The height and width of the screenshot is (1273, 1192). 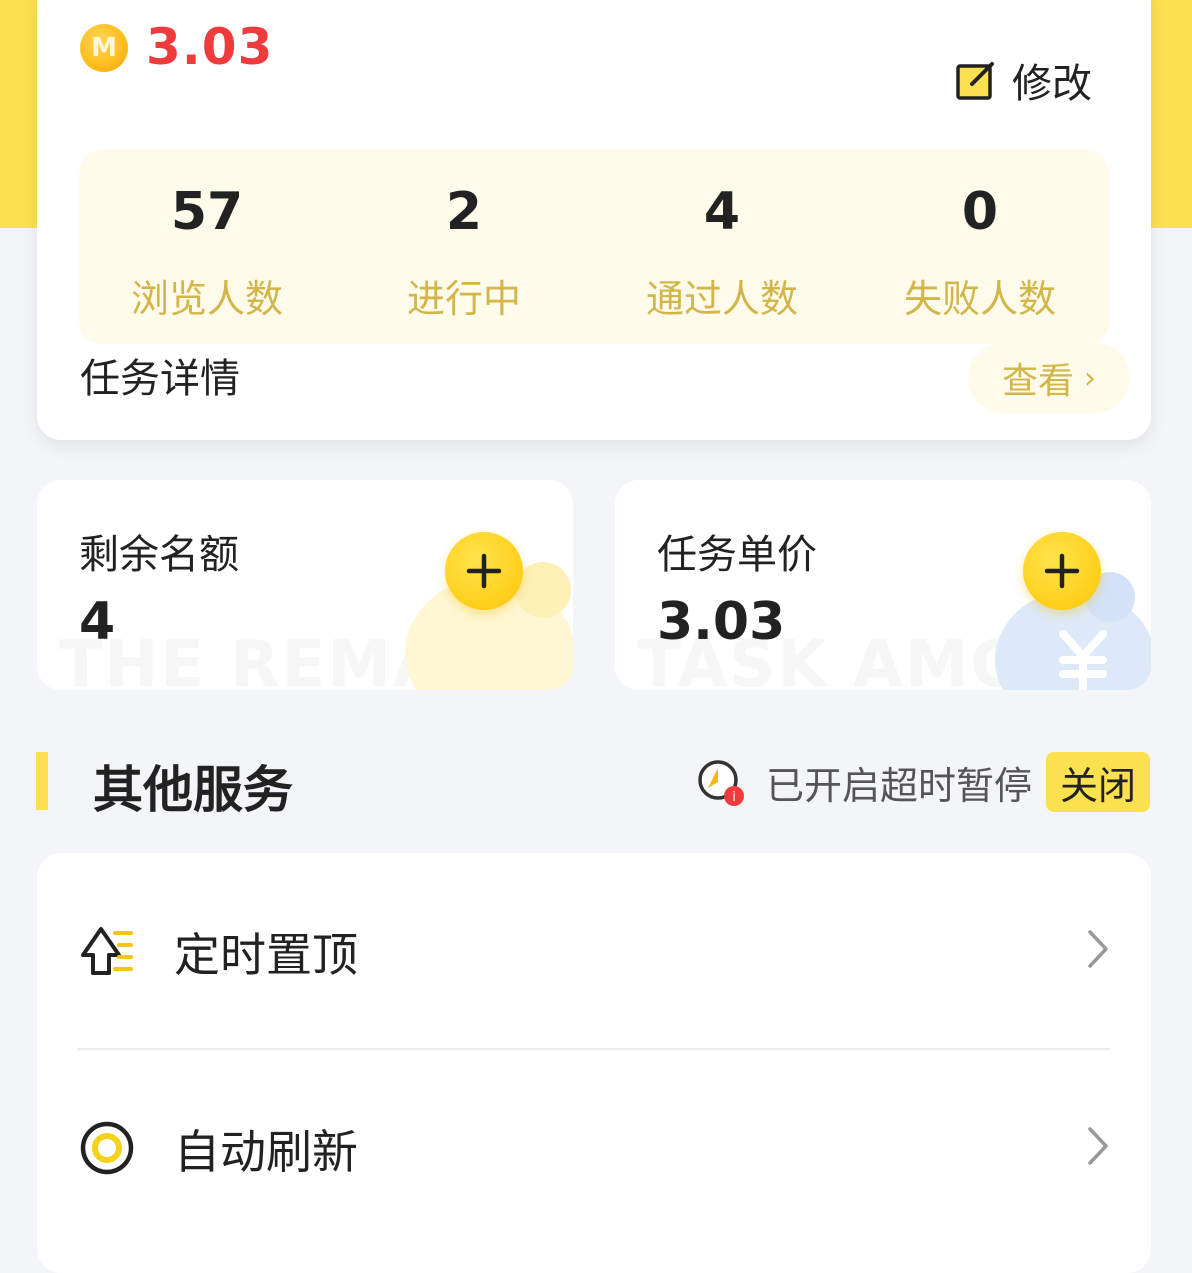 I want to click on view-detail-button: 查看 ›, so click(x=1049, y=378).